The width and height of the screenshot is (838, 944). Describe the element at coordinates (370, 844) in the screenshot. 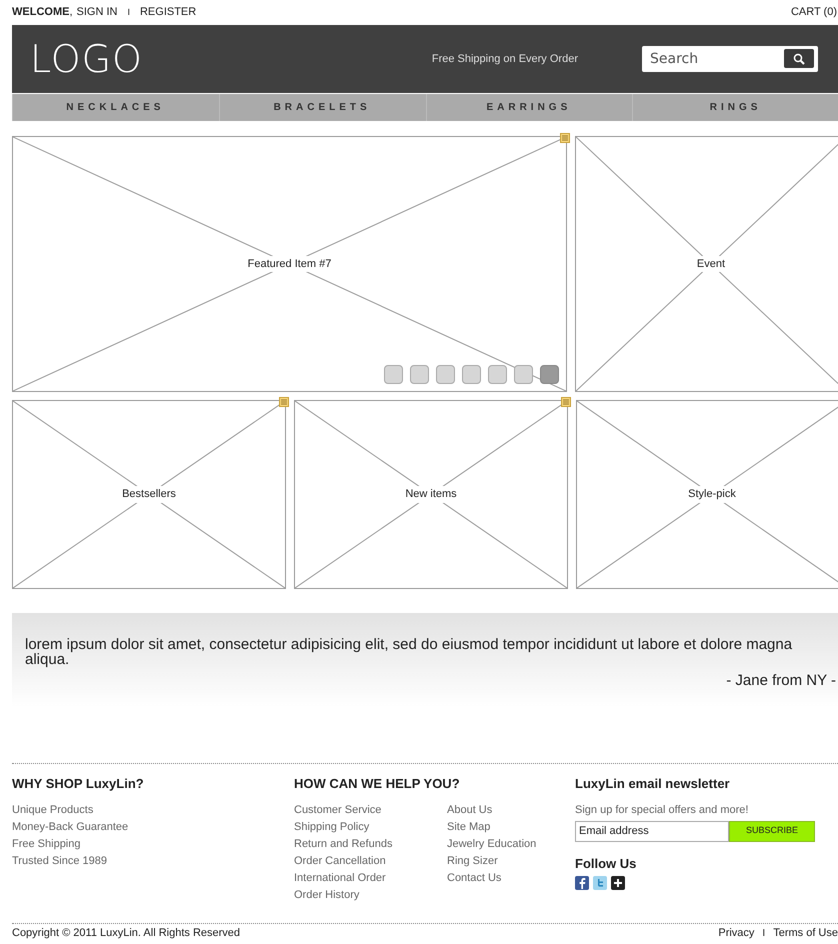

I see `help-link: Return and Refunds` at that location.